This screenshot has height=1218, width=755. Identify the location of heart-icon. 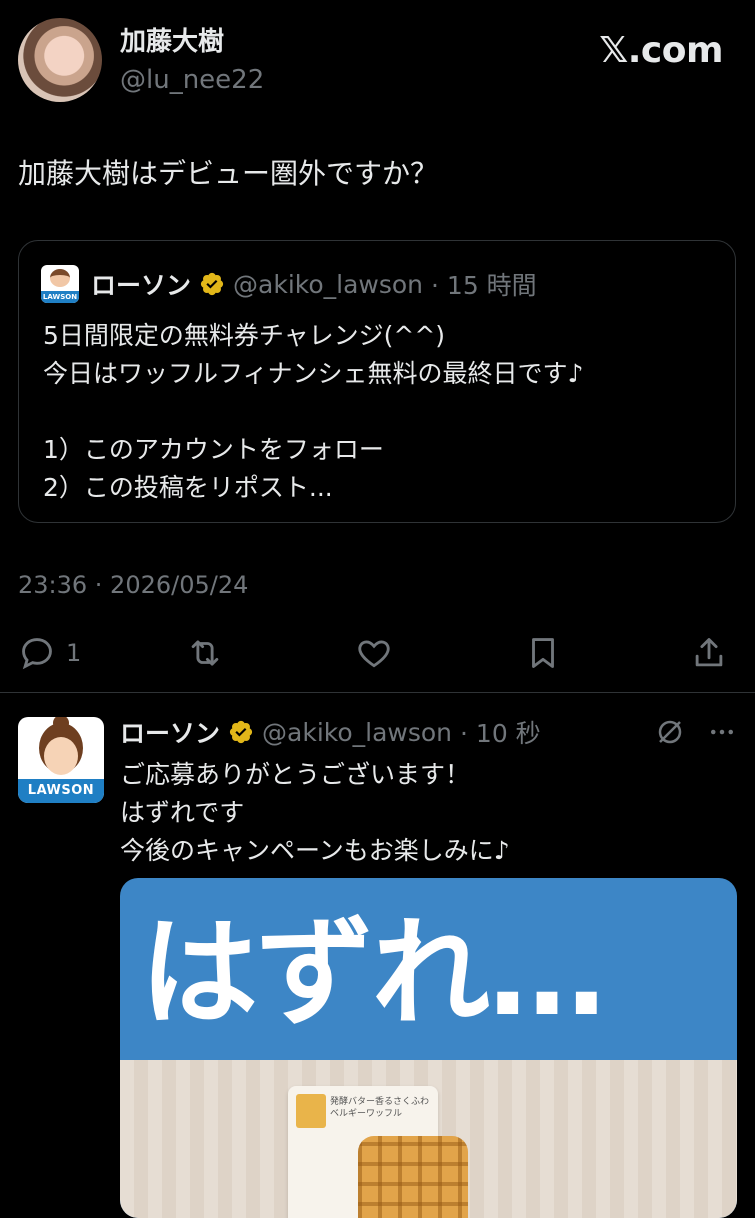
(374, 654).